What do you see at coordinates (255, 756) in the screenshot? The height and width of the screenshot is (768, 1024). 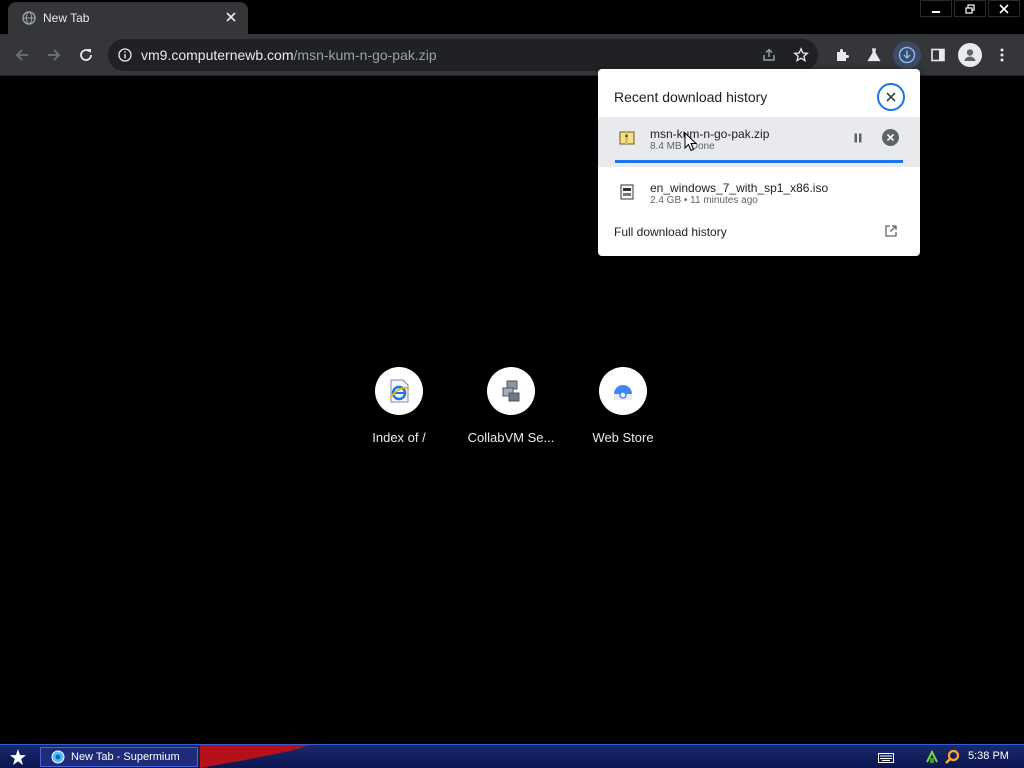 I see `taskbar-decoration` at bounding box center [255, 756].